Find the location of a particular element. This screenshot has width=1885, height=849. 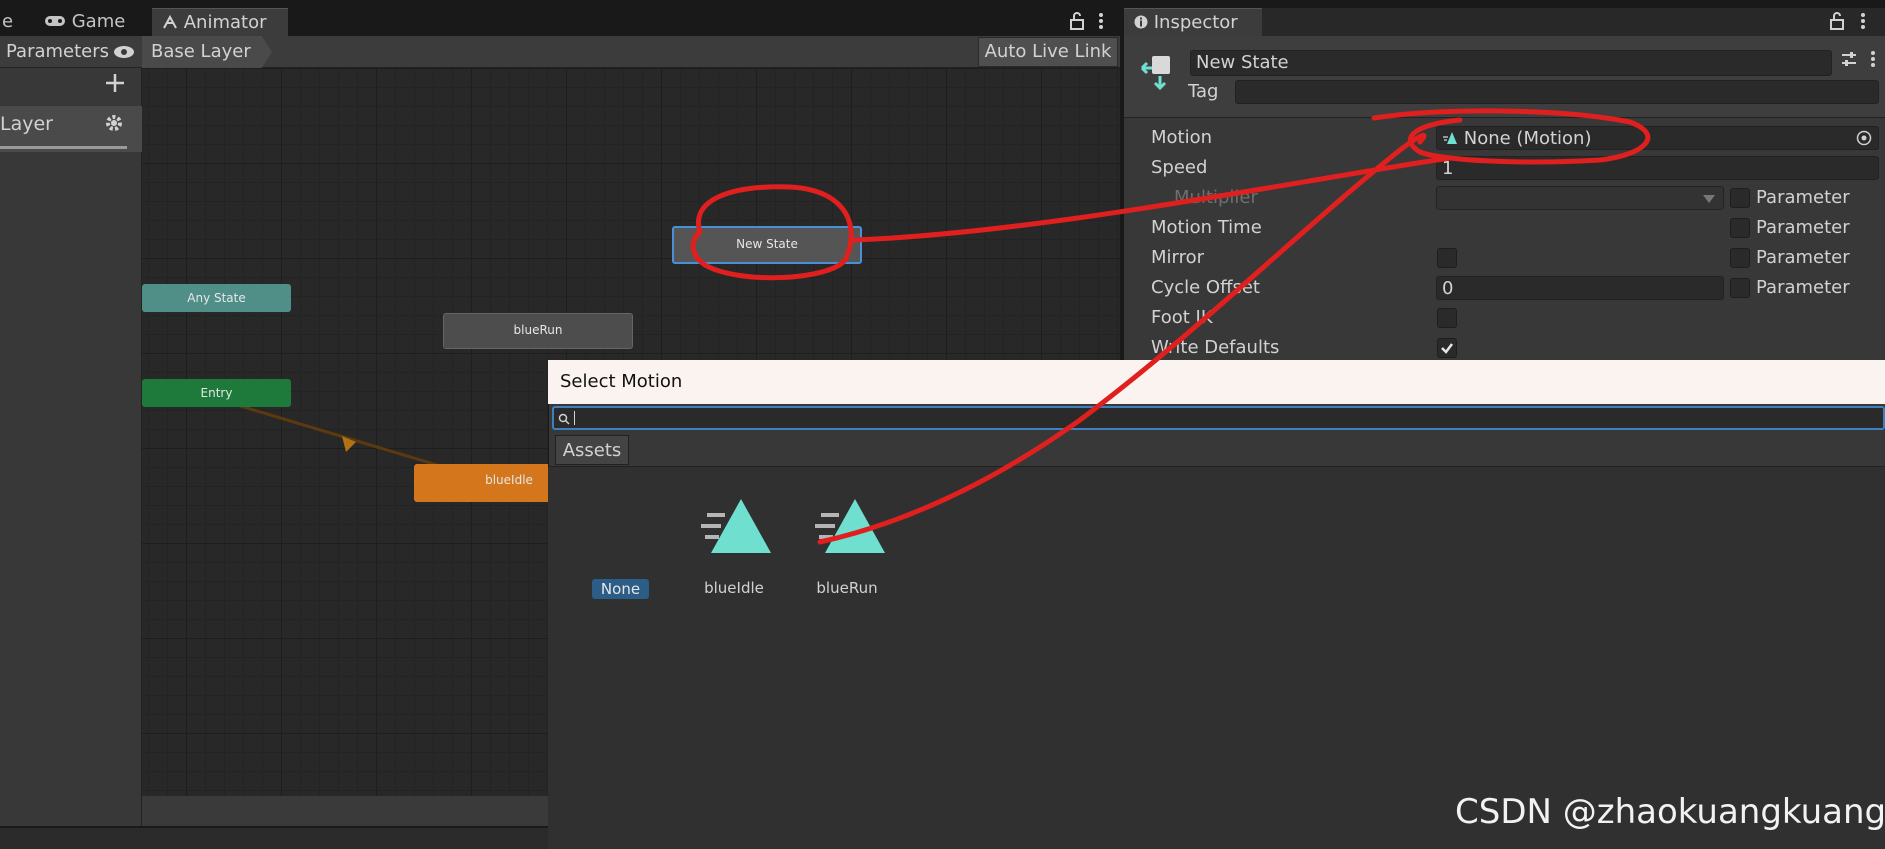

cycle-offset-input: 0 is located at coordinates (1580, 288).